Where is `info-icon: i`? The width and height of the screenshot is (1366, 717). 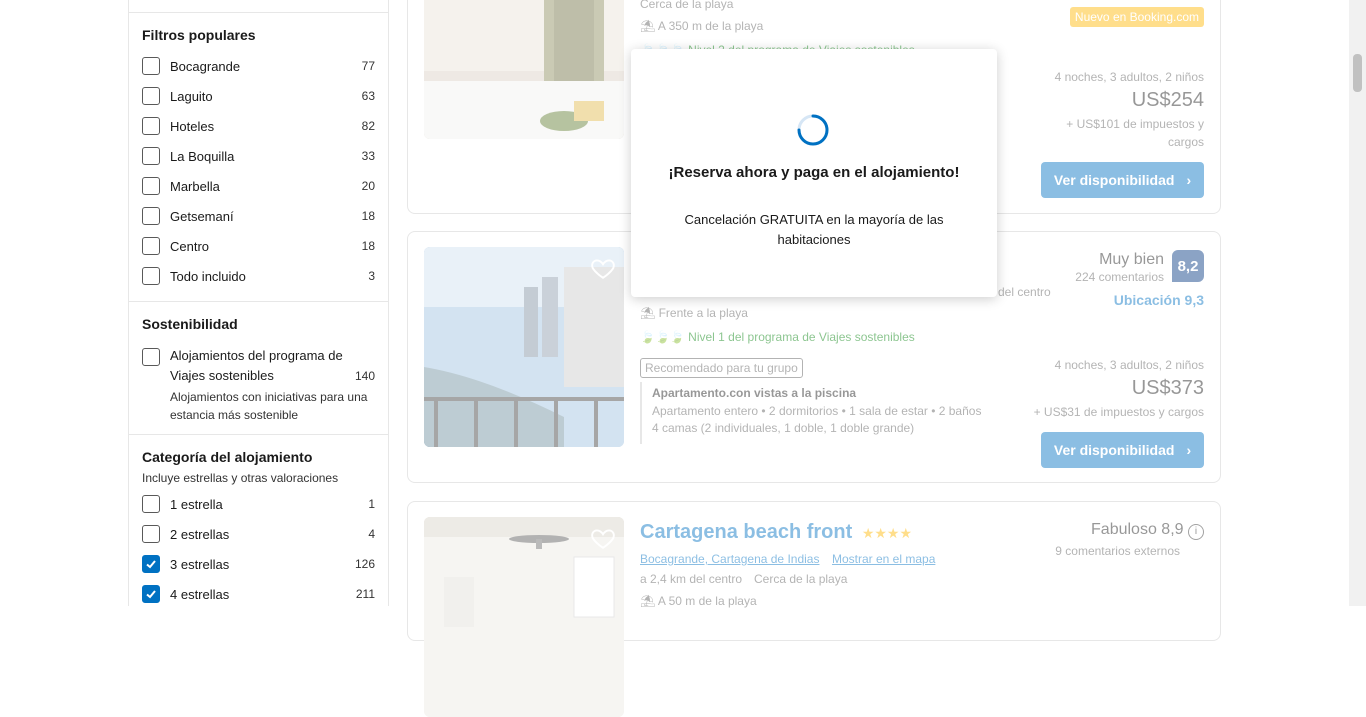
info-icon: i is located at coordinates (1196, 532).